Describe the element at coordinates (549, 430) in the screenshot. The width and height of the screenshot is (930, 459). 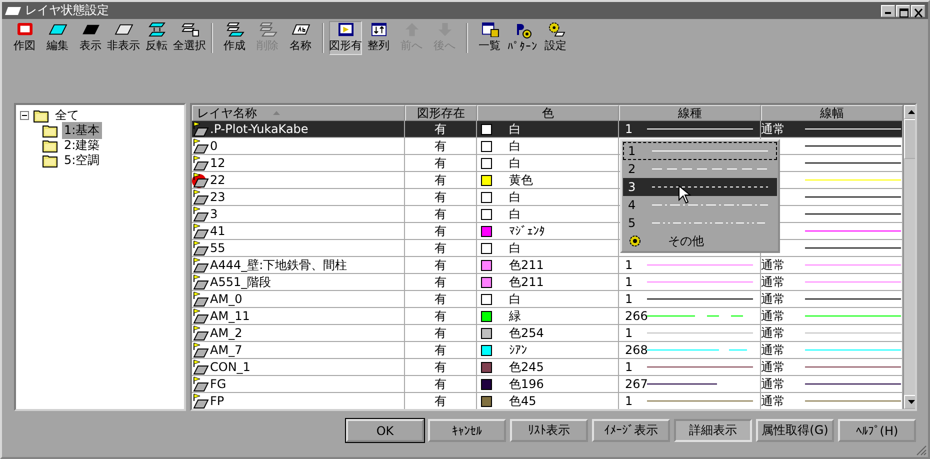
I see `dialog-button: ﾘｽﾄ表示` at that location.